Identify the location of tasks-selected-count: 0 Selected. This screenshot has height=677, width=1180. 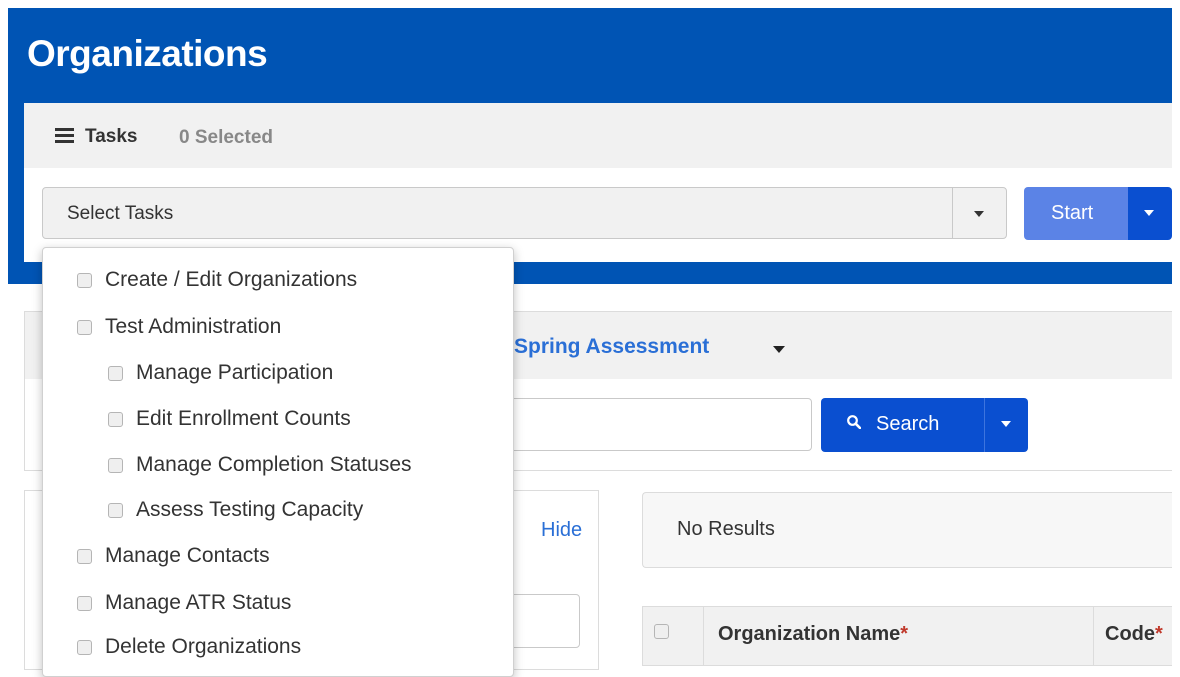
(226, 137).